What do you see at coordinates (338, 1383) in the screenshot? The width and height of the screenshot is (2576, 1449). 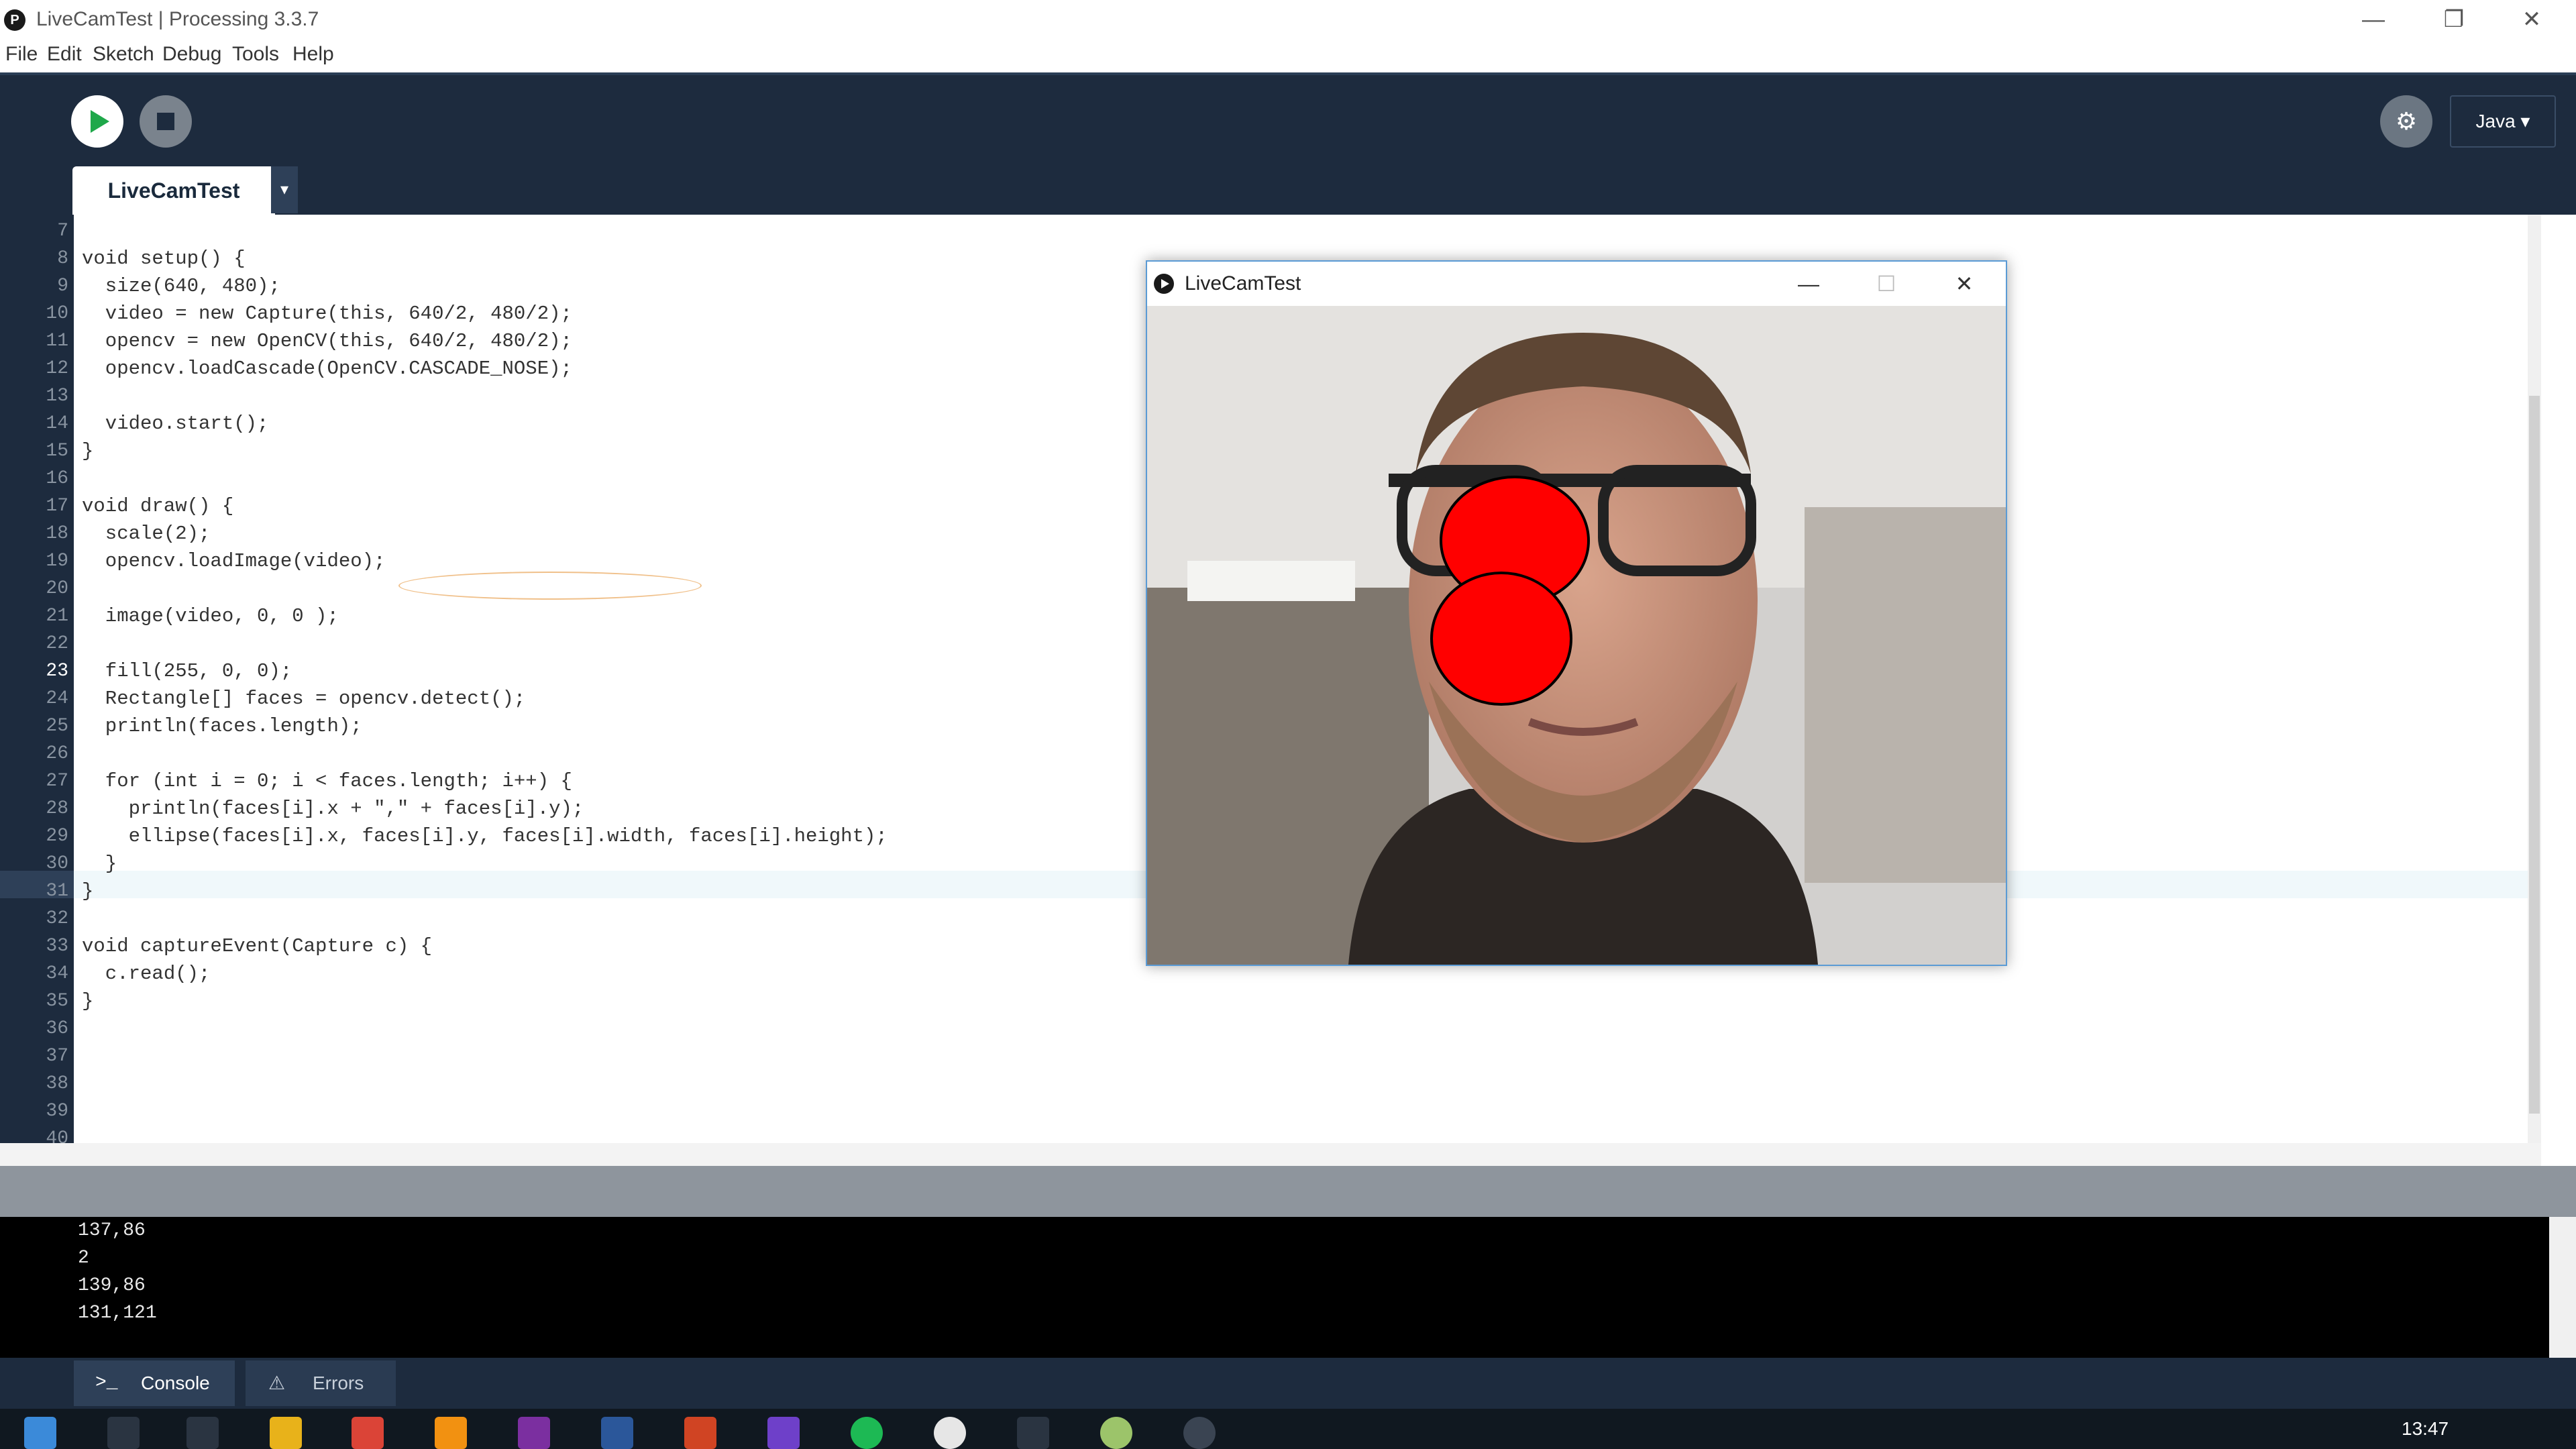 I see `tab-errors-label: Errors` at bounding box center [338, 1383].